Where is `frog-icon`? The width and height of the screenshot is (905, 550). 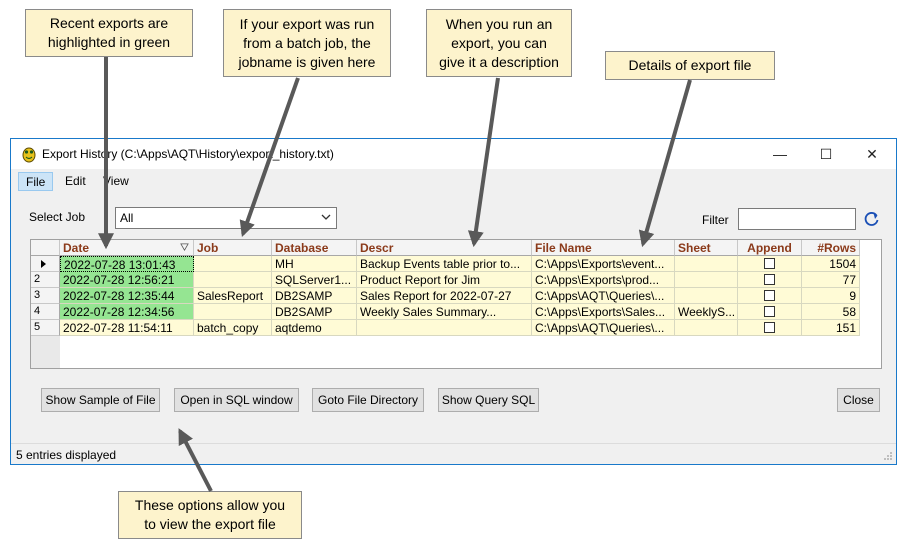
frog-icon is located at coordinates (29, 155).